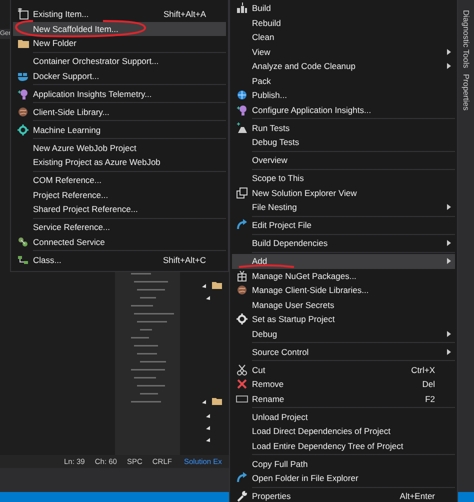 The height and width of the screenshot is (502, 474). I want to click on menu-item: Open Folder in File Explorer, so click(343, 478).